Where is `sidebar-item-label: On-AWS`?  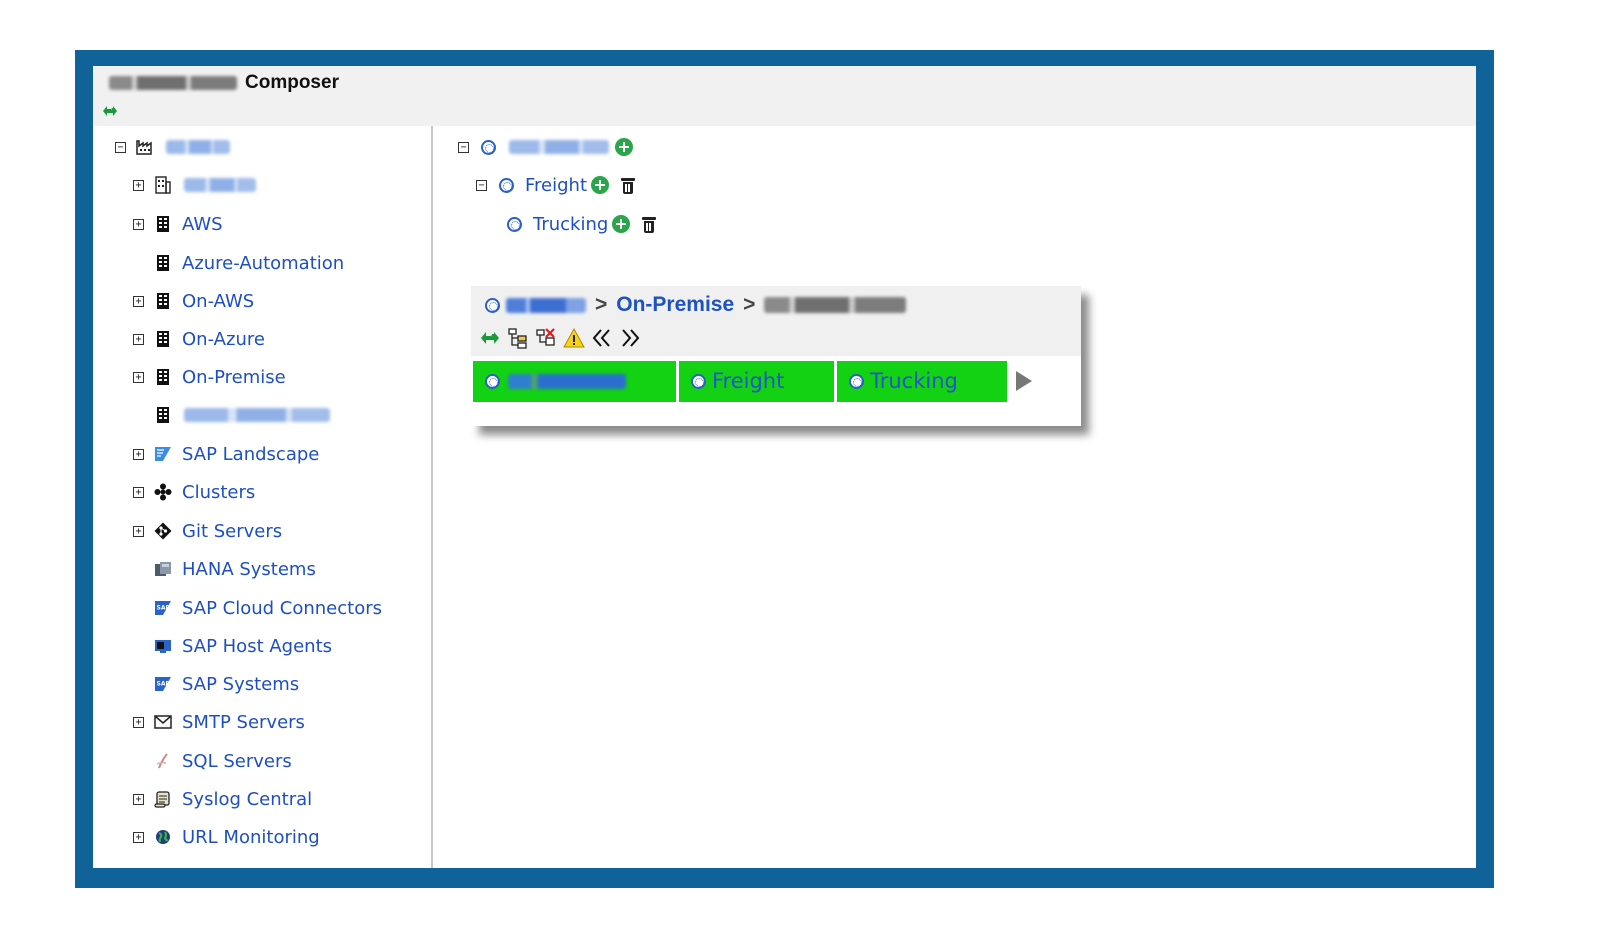 sidebar-item-label: On-AWS is located at coordinates (218, 301).